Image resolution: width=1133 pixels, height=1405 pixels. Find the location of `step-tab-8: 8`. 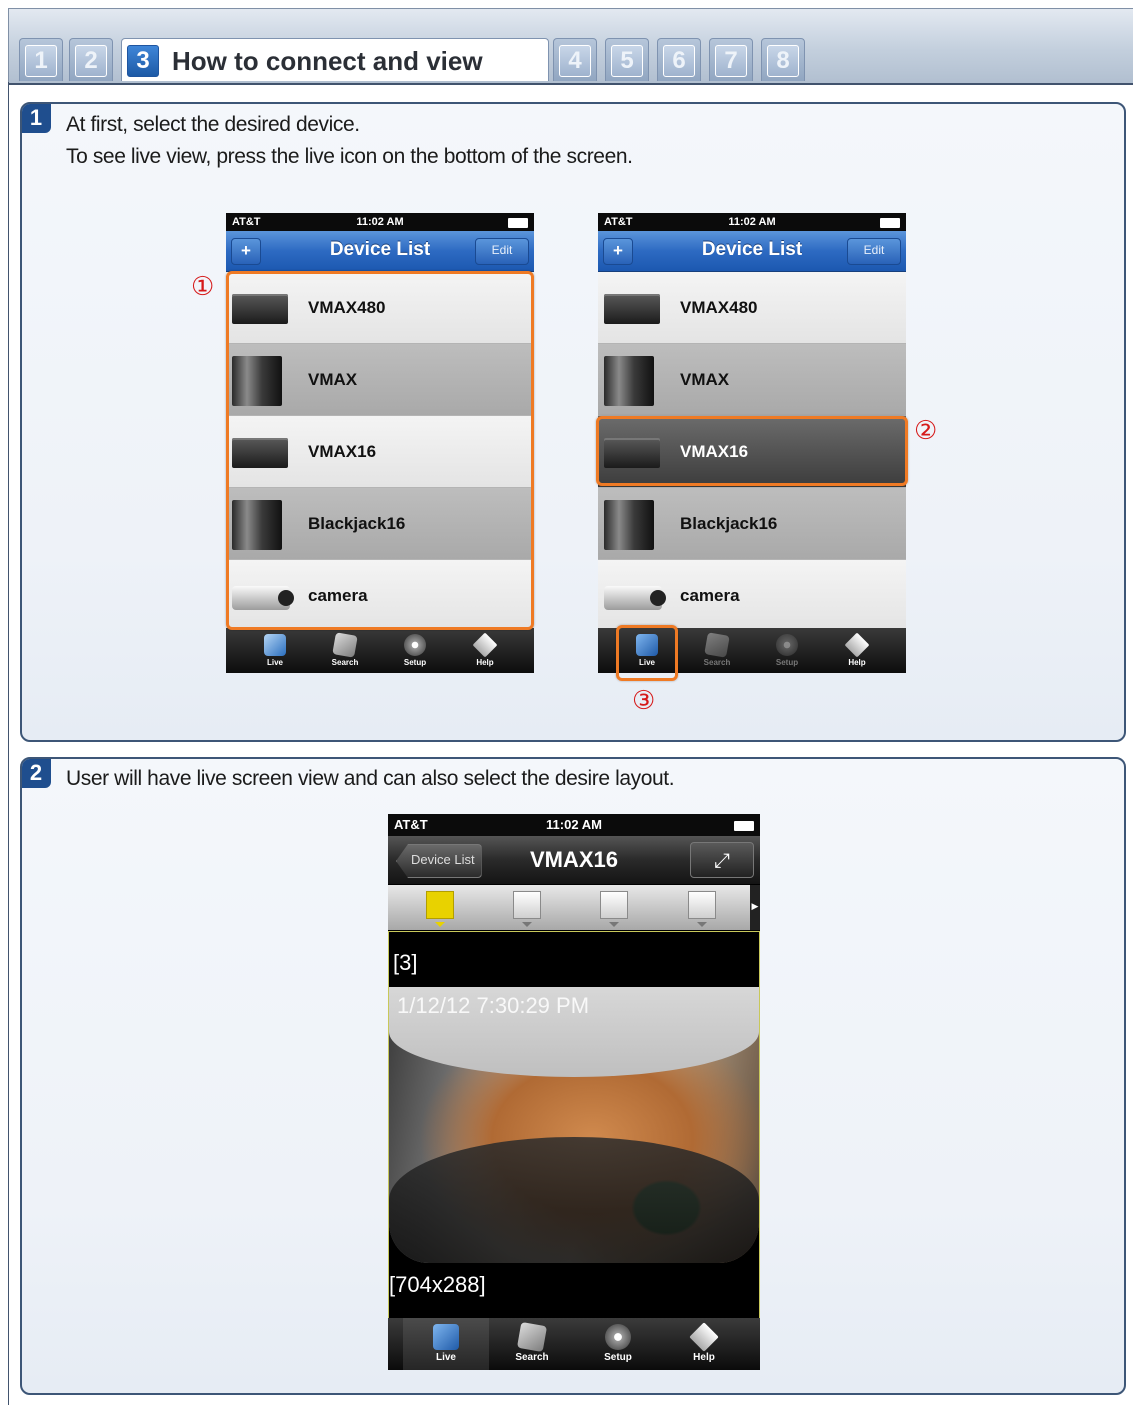

step-tab-8: 8 is located at coordinates (783, 59).